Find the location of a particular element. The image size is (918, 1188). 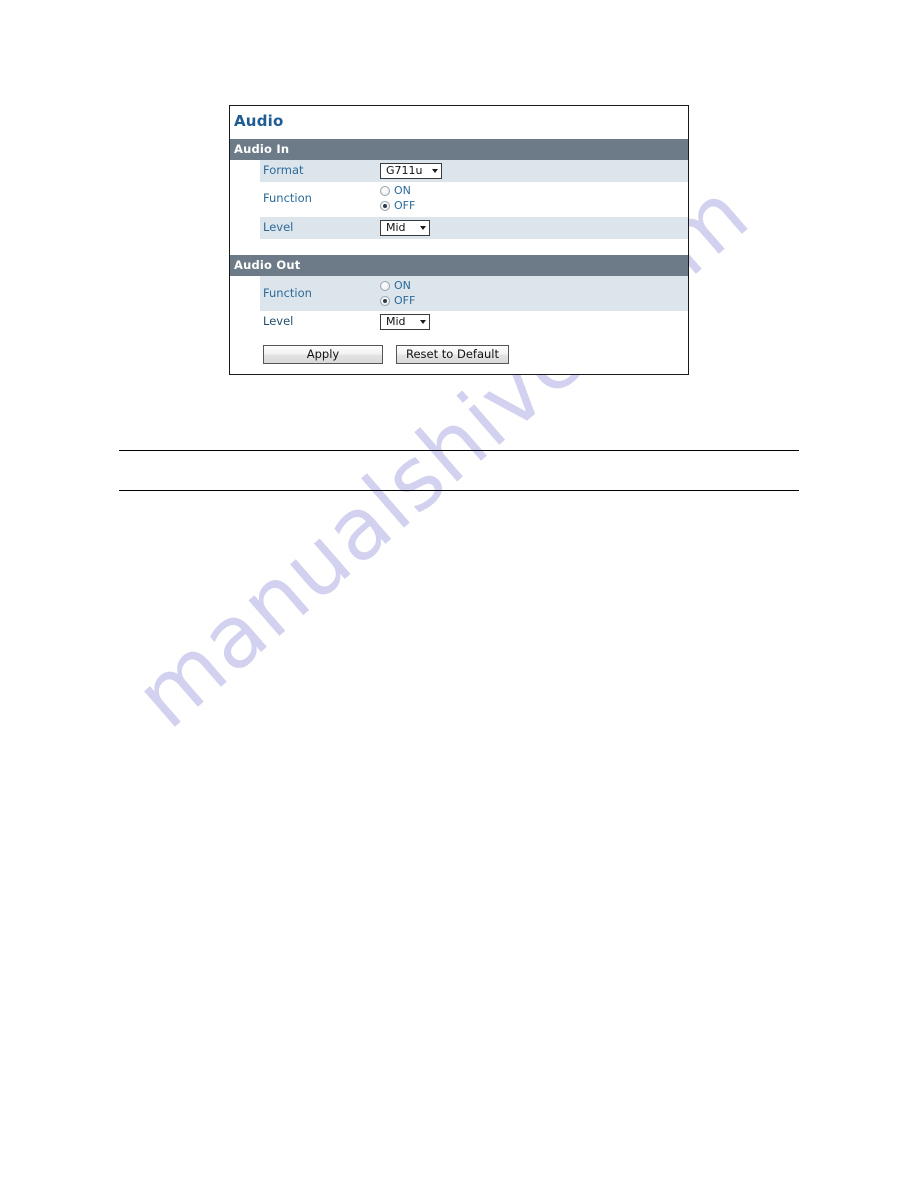

page-title: Audio is located at coordinates (259, 121).